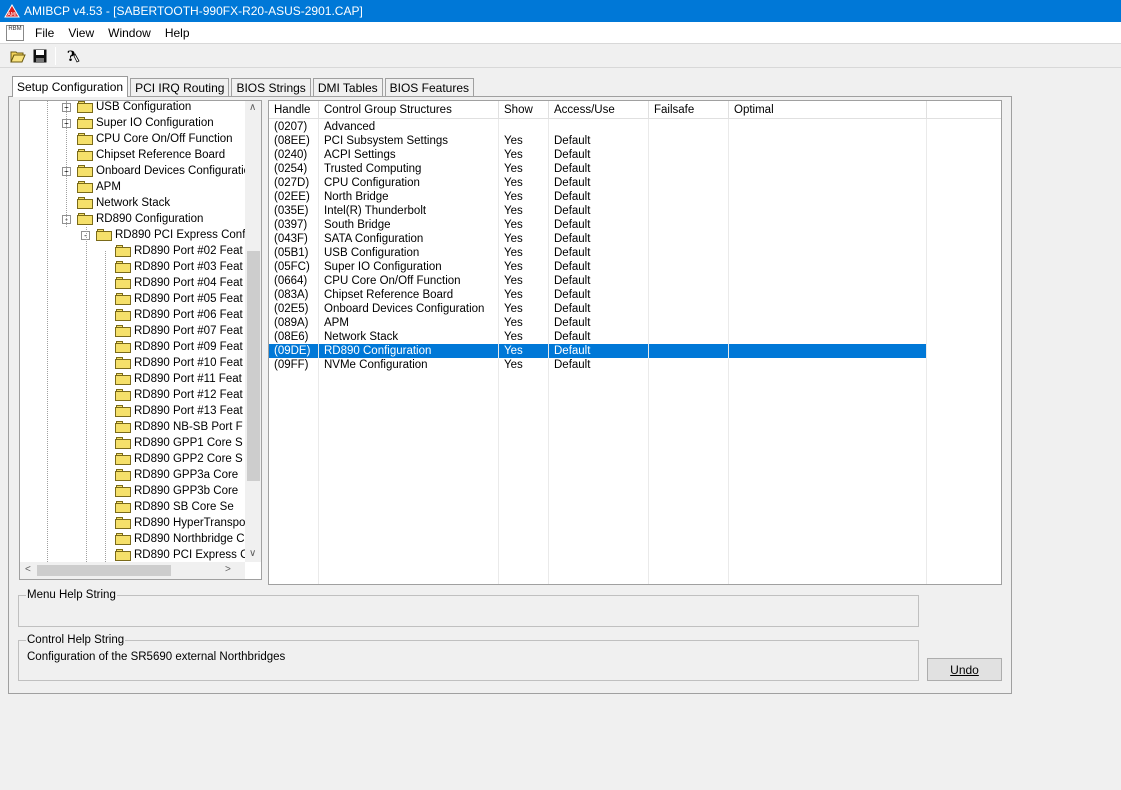 This screenshot has width=1121, height=790. Describe the element at coordinates (169, 491) in the screenshot. I see `tree-item: RD890 GPP3b Core` at that location.